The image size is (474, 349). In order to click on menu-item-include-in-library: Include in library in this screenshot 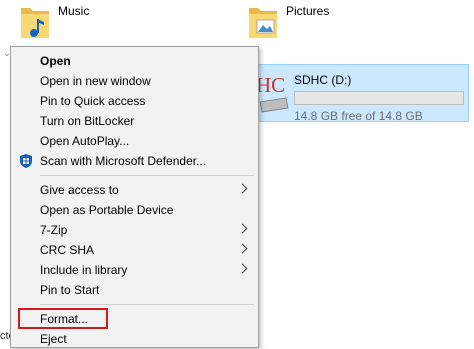, I will do `click(134, 270)`.